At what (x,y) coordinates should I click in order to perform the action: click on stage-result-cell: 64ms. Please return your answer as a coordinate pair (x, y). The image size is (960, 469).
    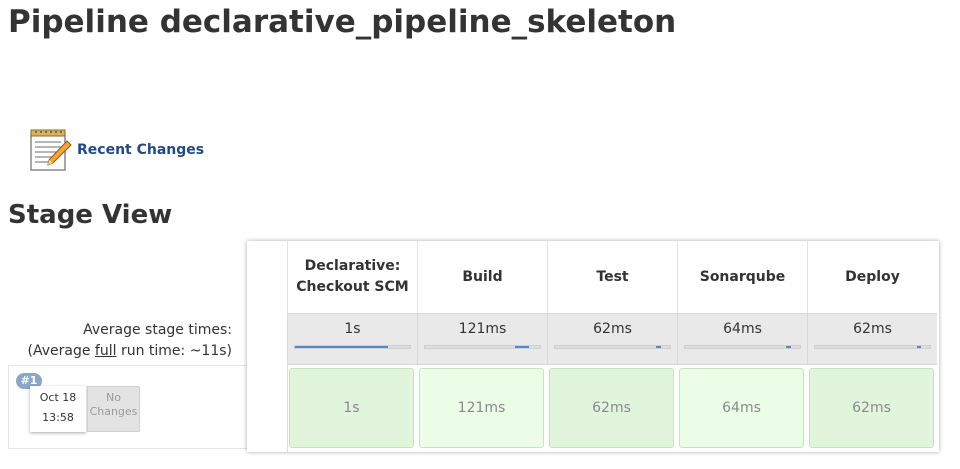
    Looking at the image, I should click on (741, 408).